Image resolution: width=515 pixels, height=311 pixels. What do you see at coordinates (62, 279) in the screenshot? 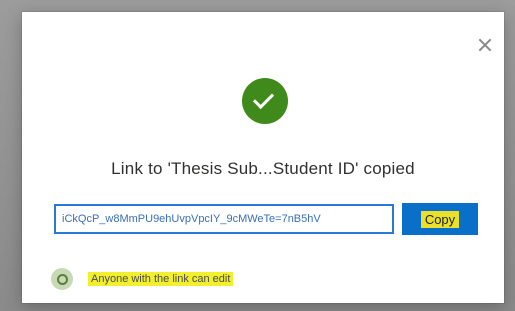
I see `globe-icon` at bounding box center [62, 279].